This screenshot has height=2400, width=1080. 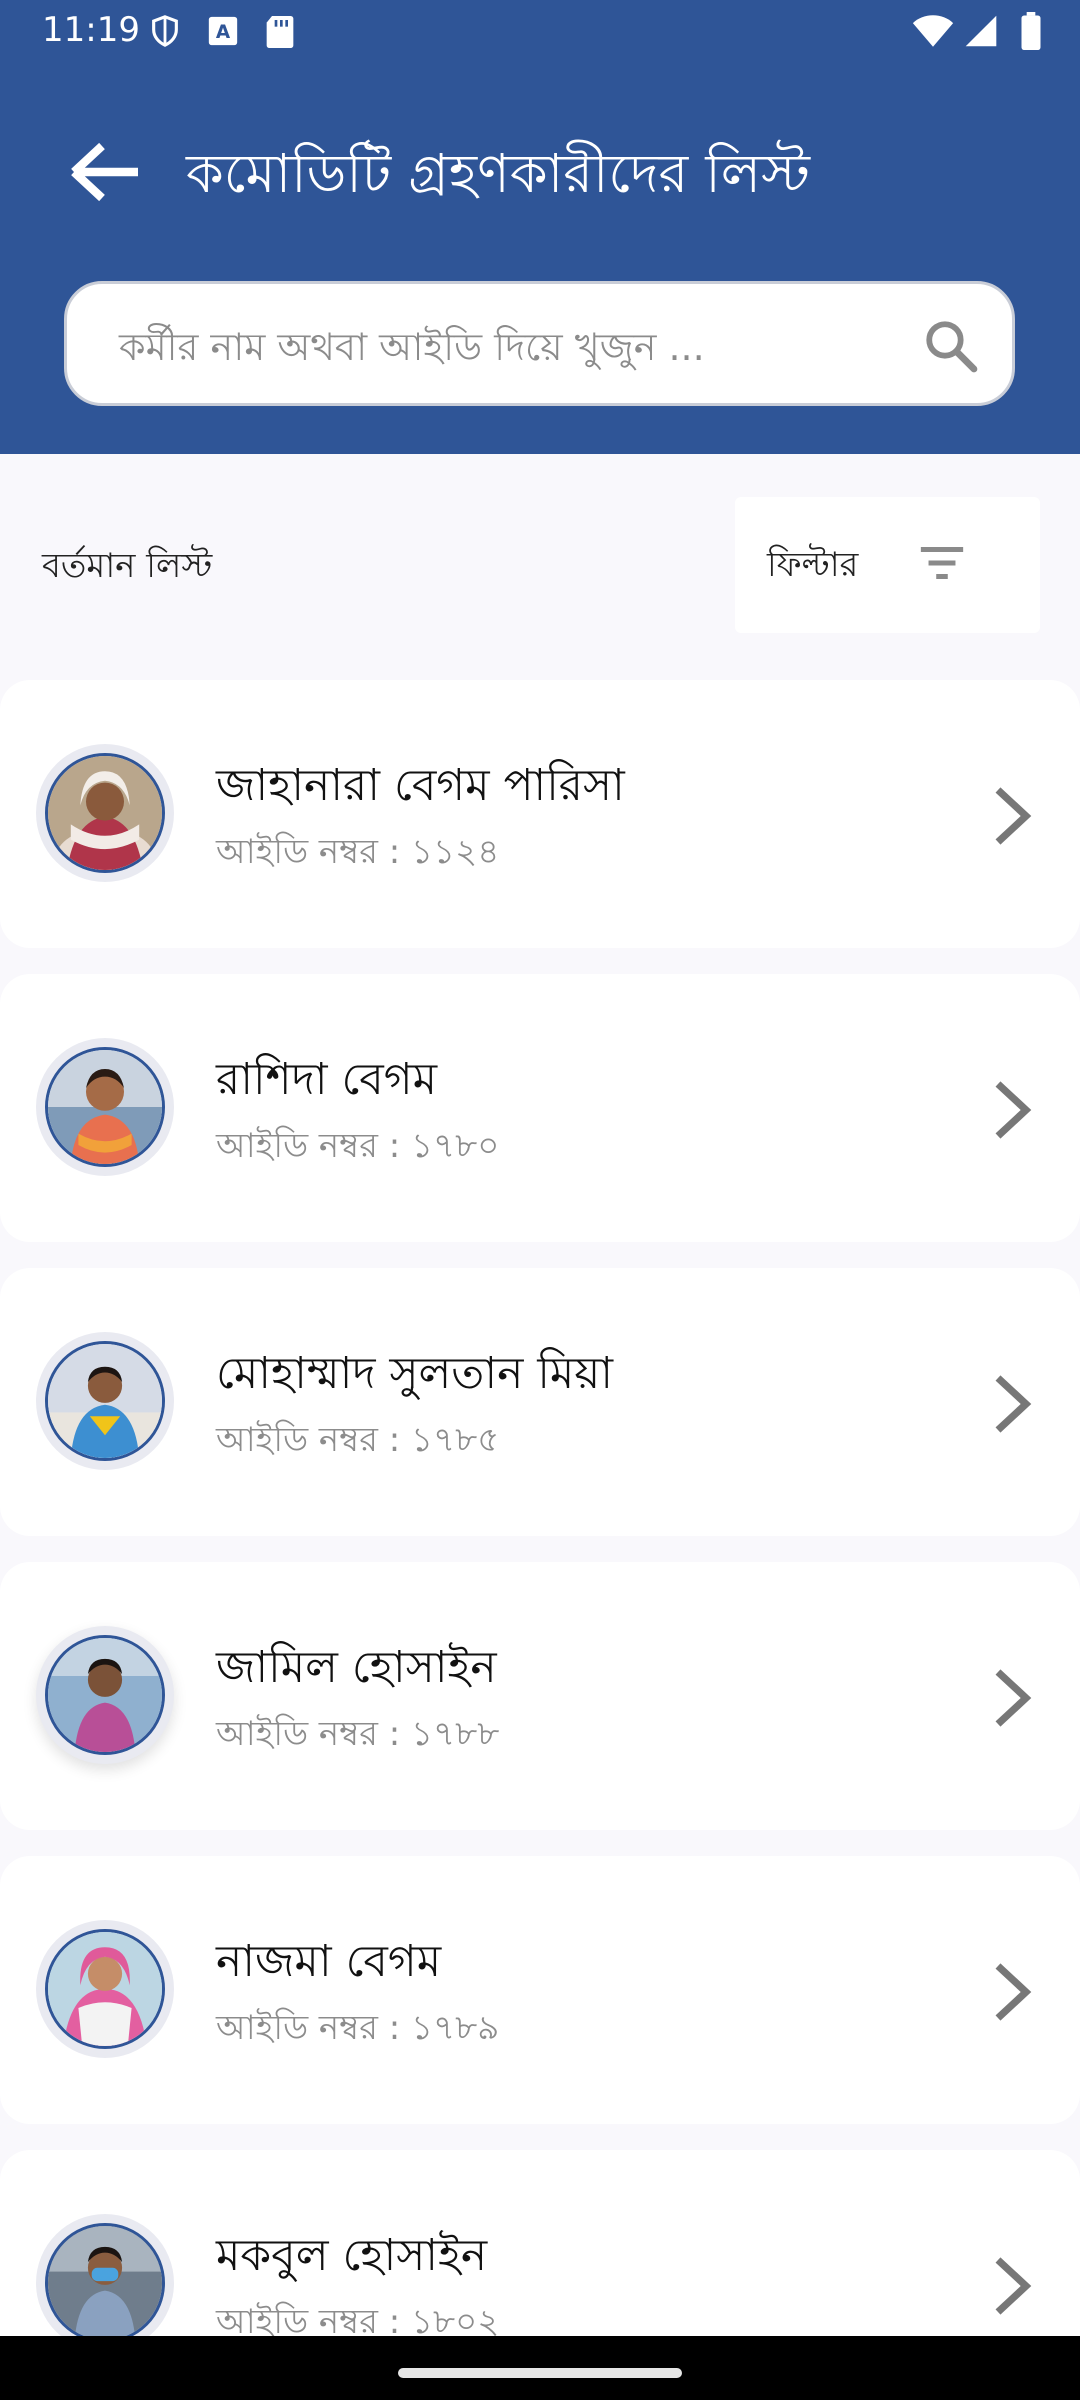 I want to click on worker-name: মকবুল হোসাইন, so click(x=352, y=2255).